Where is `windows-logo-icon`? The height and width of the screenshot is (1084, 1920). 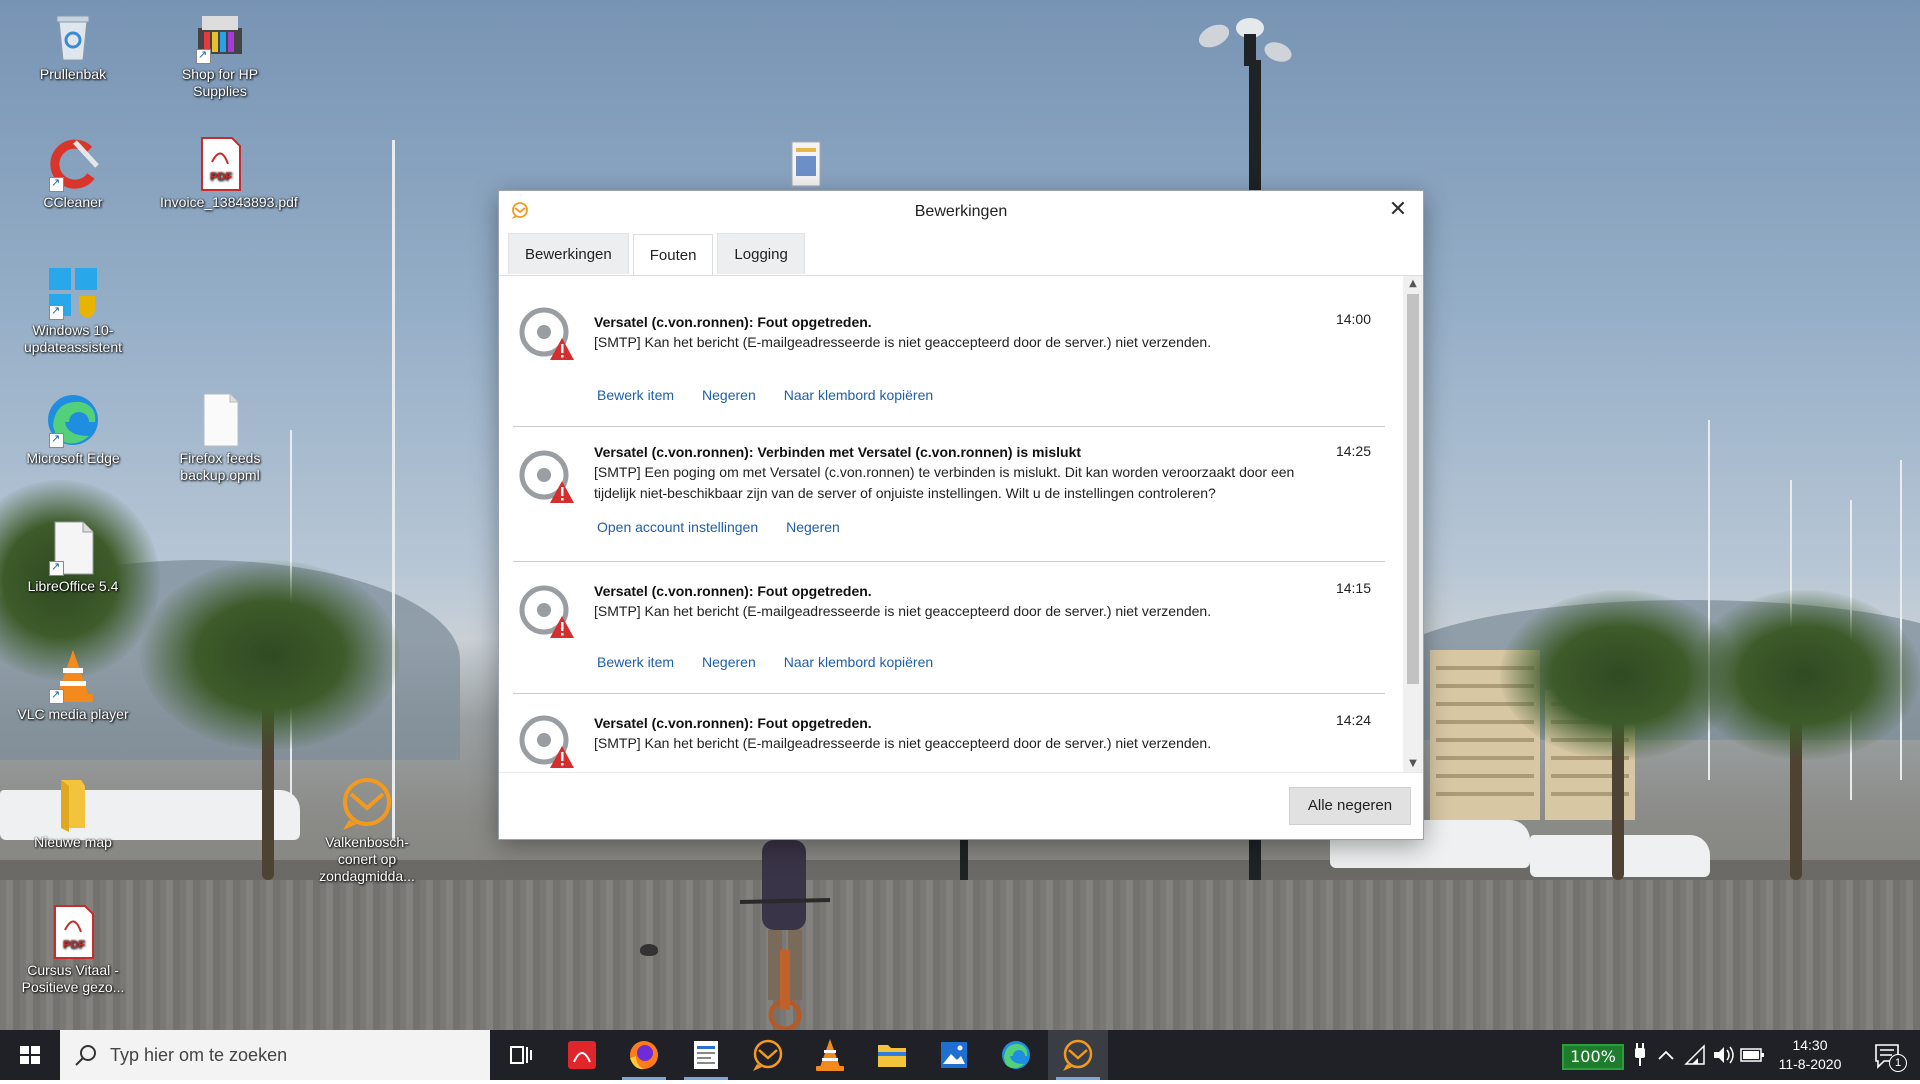
windows-logo-icon is located at coordinates (30, 1055).